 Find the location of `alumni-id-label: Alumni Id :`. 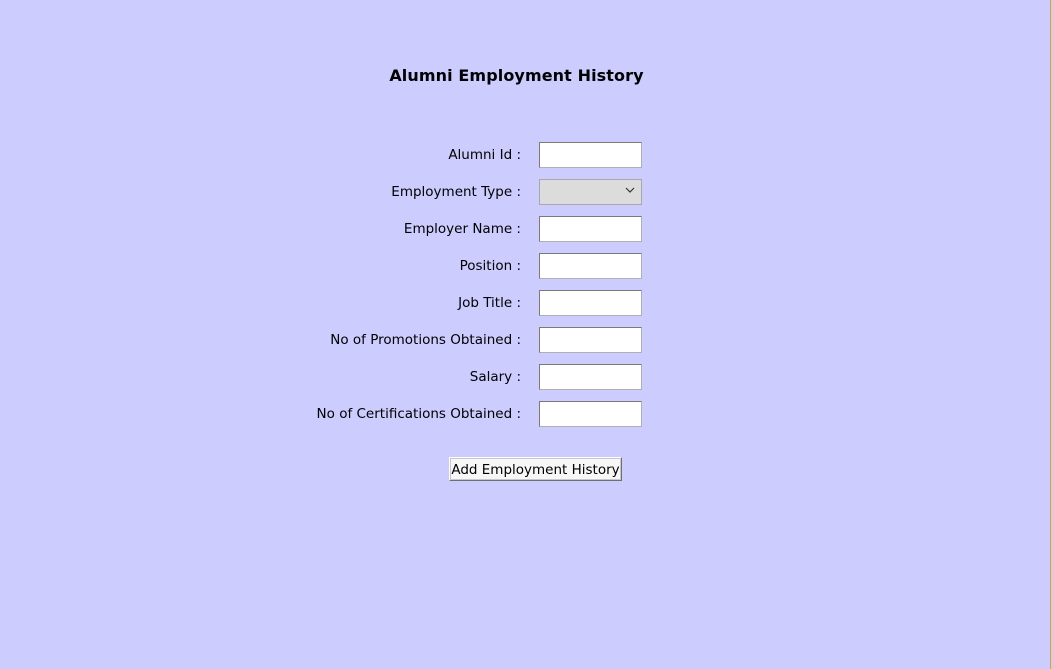

alumni-id-label: Alumni Id : is located at coordinates (484, 155).